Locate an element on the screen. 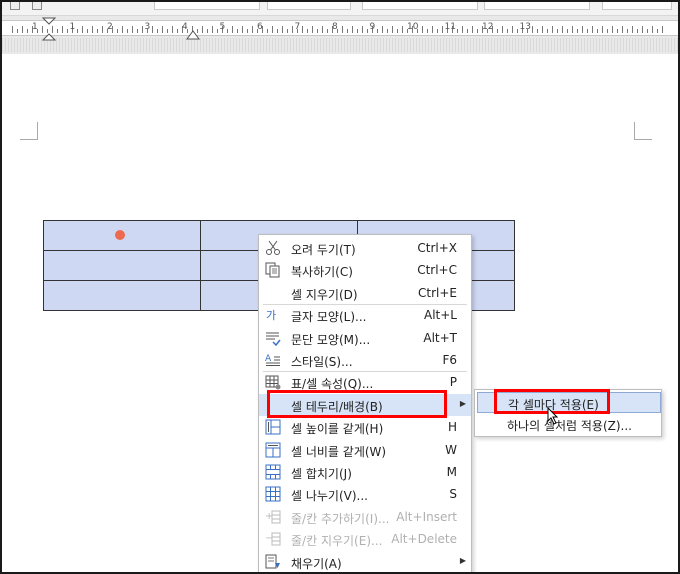 The width and height of the screenshot is (680, 574). menu-item-shortcut: S is located at coordinates (453, 494).